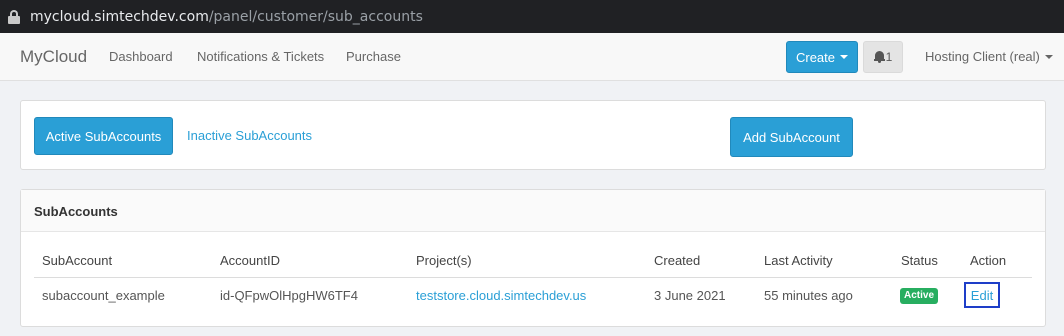 This screenshot has width=1064, height=336. Describe the element at coordinates (103, 136) in the screenshot. I see `tab-active-subaccounts: Active SubAccounts` at that location.